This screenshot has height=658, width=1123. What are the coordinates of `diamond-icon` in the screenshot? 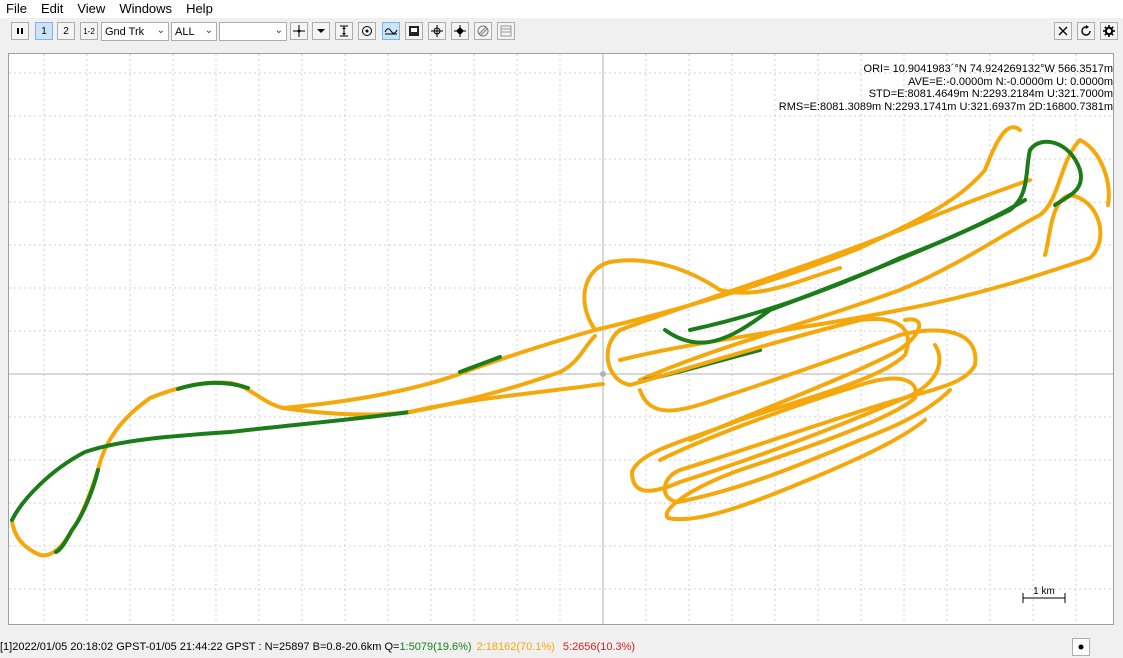 It's located at (460, 31).